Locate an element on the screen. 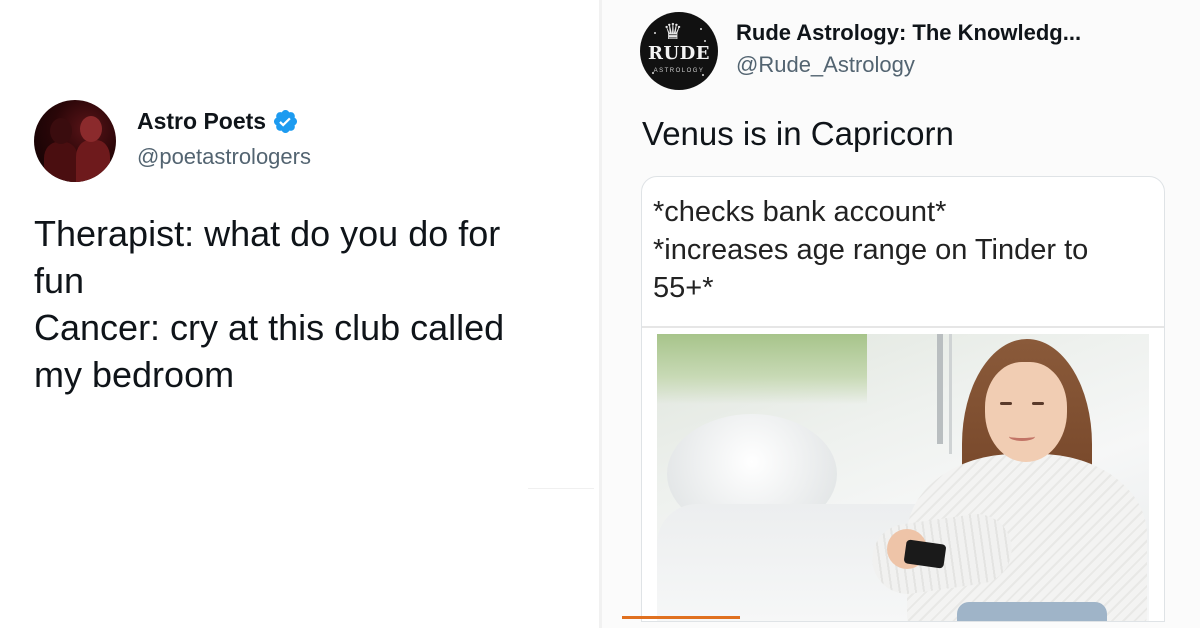  left-tweet-line: Cancer: cry at this club called is located at coordinates (269, 327).